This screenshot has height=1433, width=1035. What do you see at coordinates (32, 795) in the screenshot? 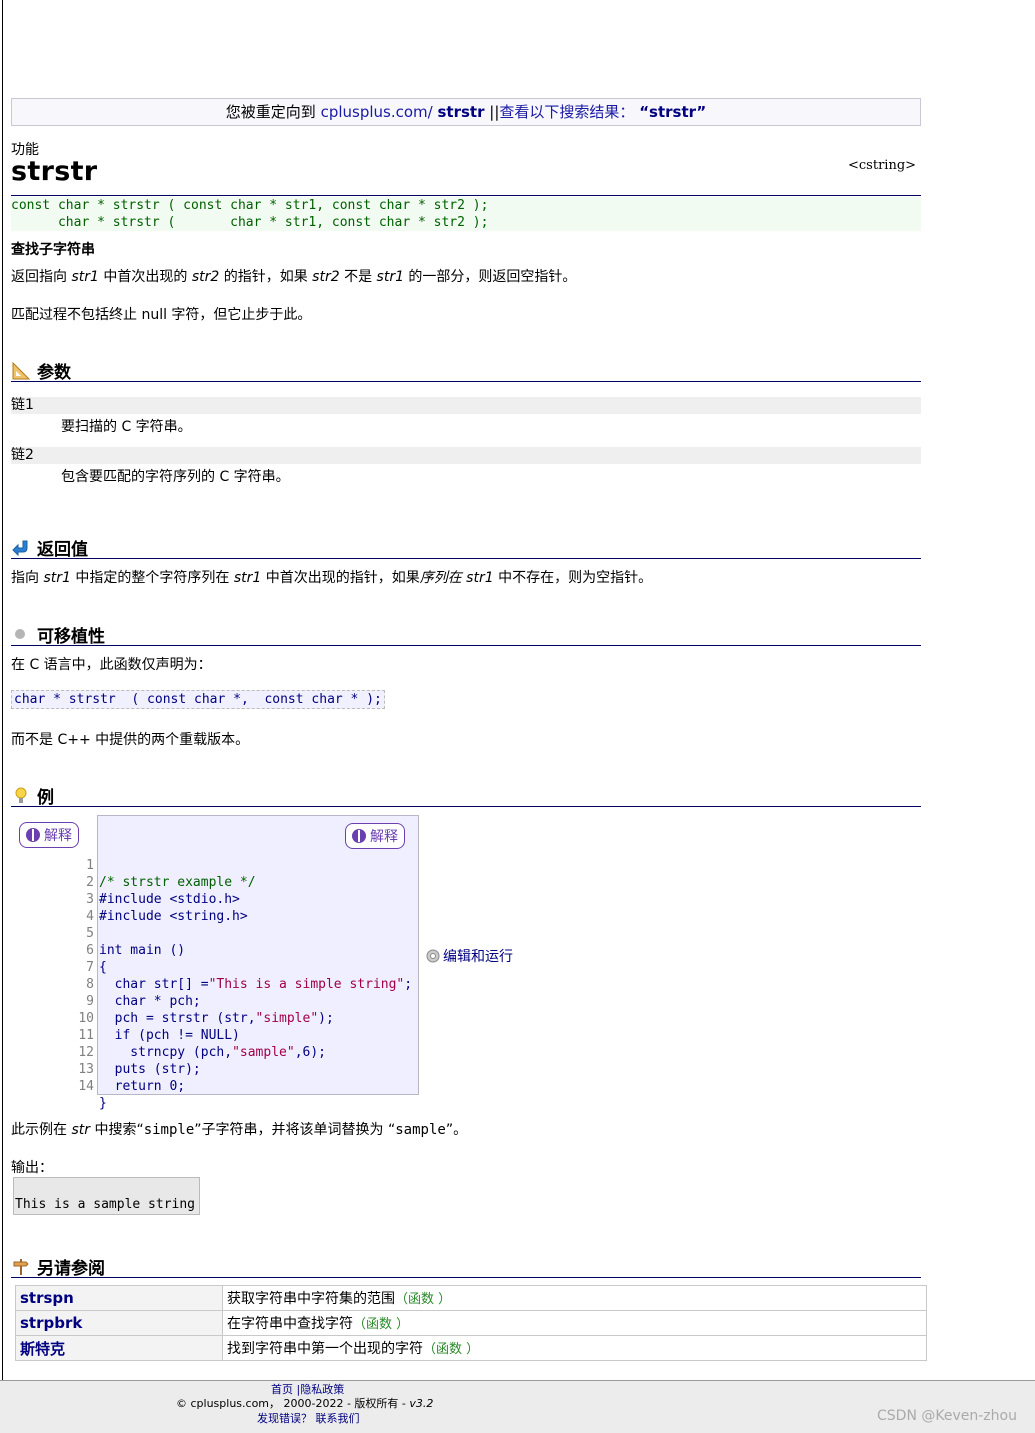
I see `example-heading: 例` at bounding box center [32, 795].